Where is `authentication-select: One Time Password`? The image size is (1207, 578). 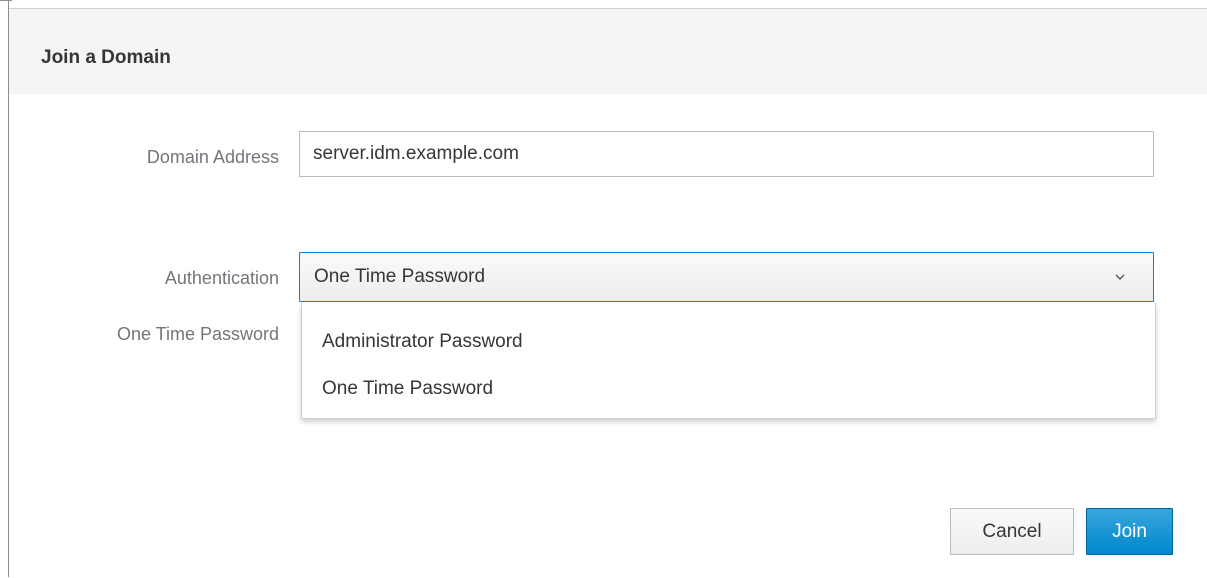
authentication-select: One Time Password is located at coordinates (726, 277).